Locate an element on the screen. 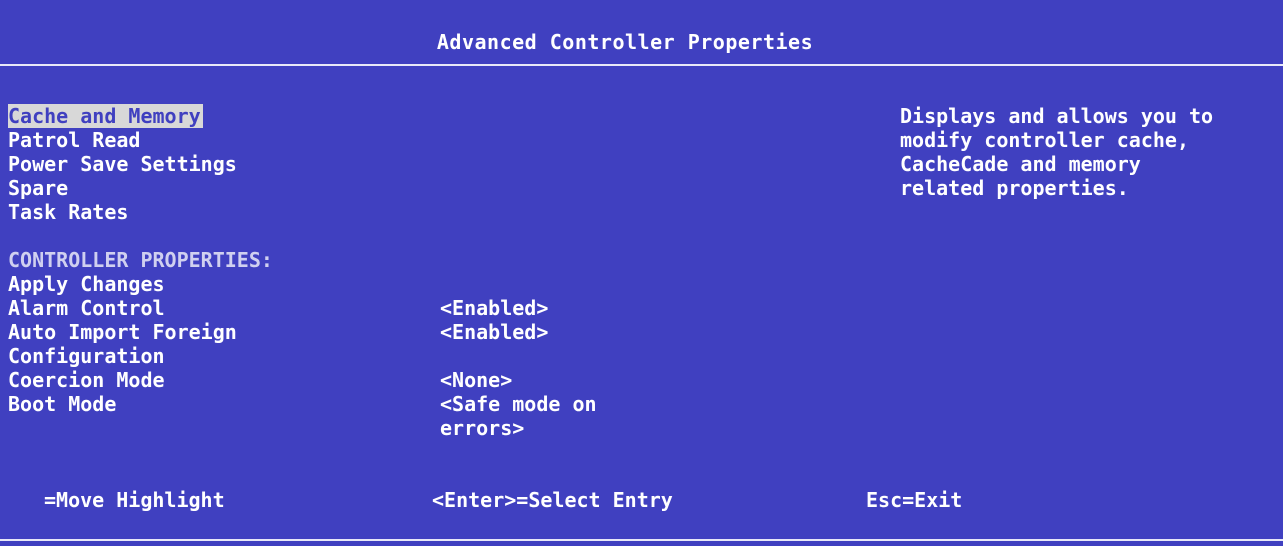 The height and width of the screenshot is (552, 1283). prop-label-auto-import-foreign: Auto Import Foreign is located at coordinates (122, 332).